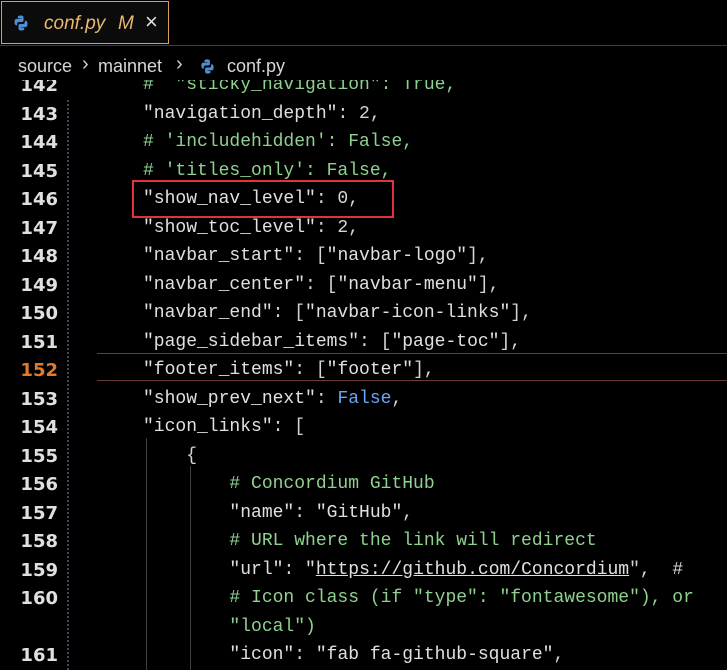  I want to click on code-token: "name", so click(219, 512).